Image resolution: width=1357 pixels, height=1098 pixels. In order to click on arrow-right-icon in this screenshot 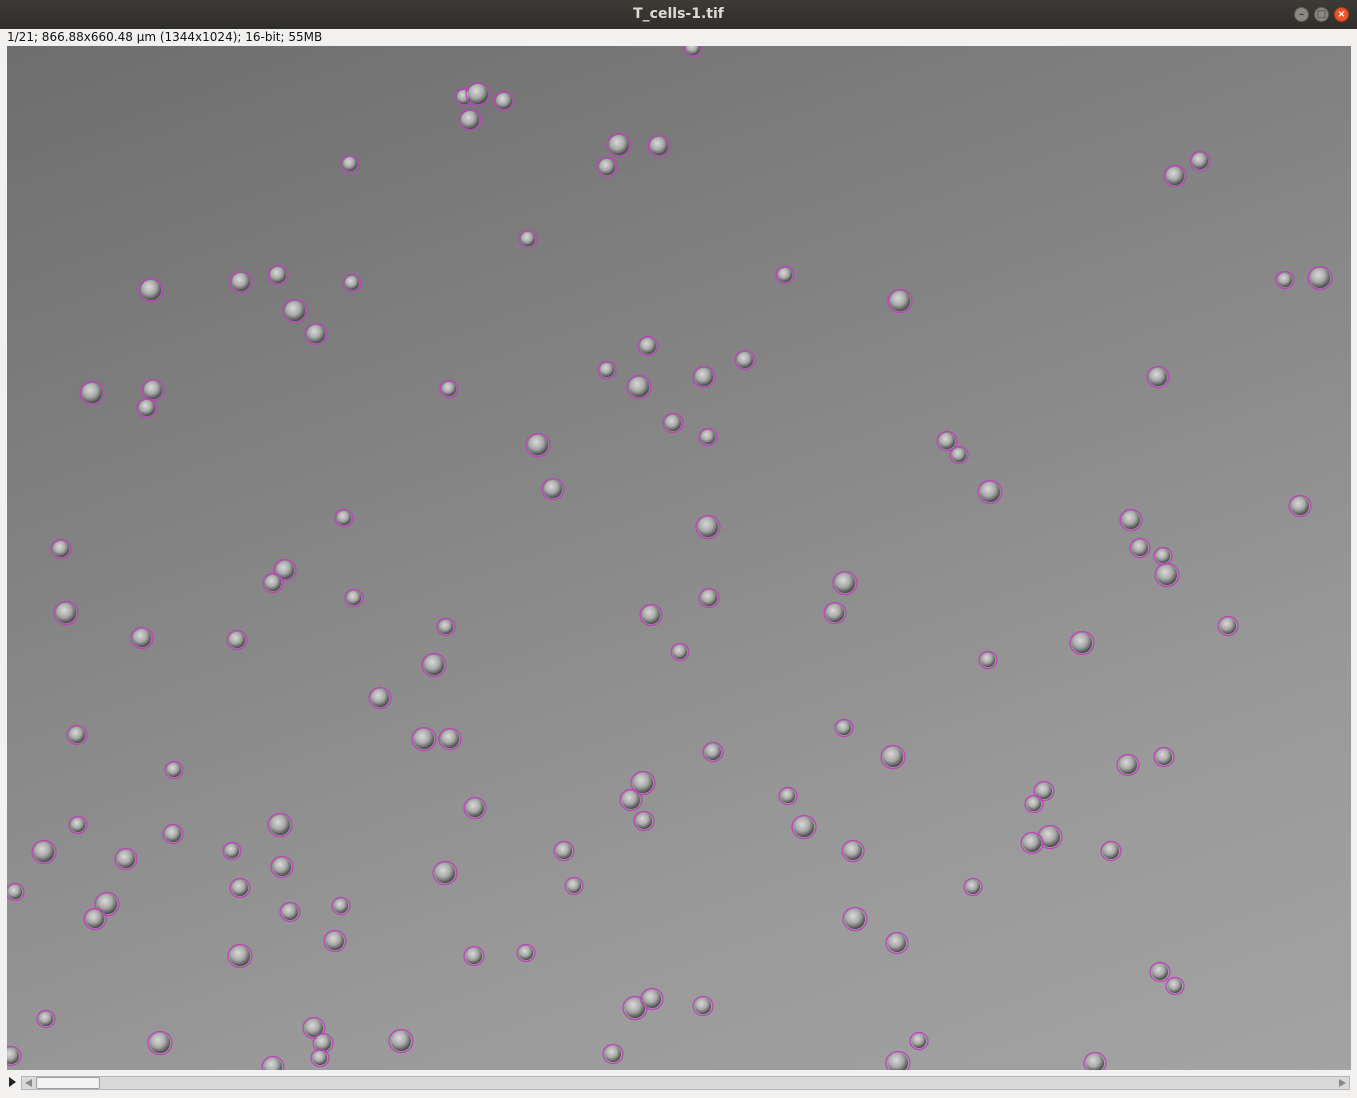, I will do `click(1342, 1083)`.